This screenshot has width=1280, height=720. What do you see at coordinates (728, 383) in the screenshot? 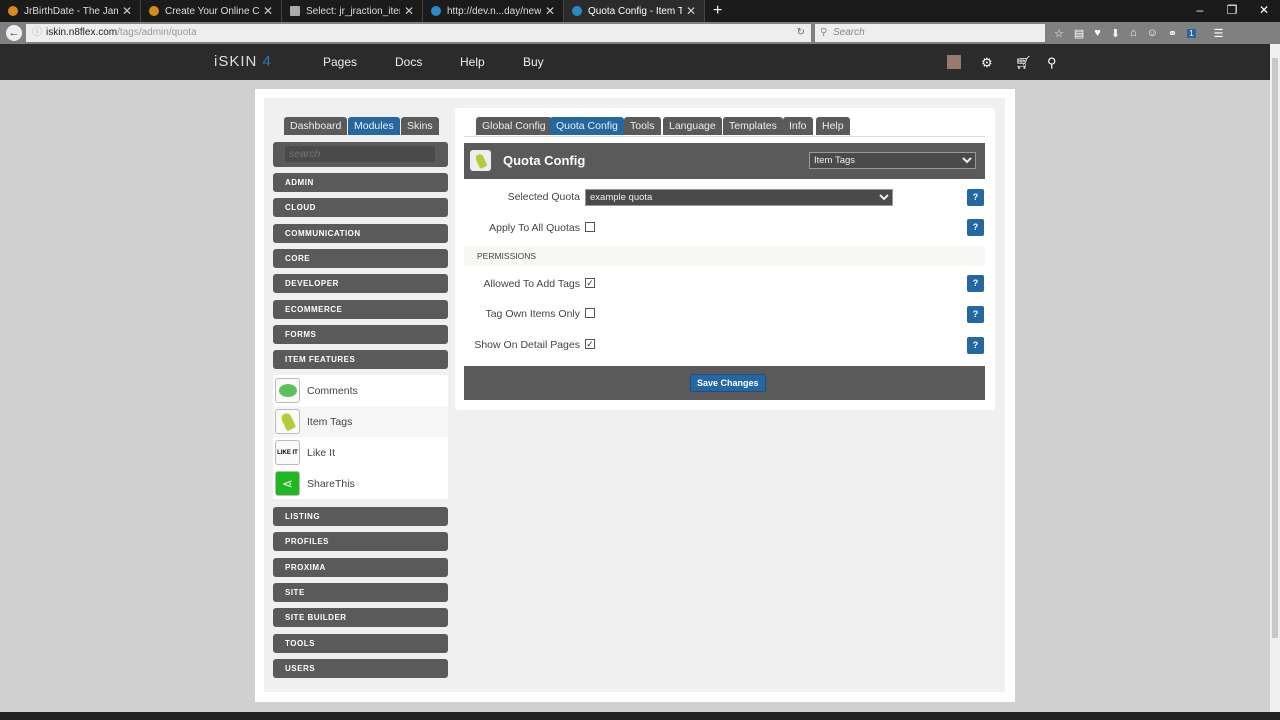
I see `save-changes-button: Save Changes` at bounding box center [728, 383].